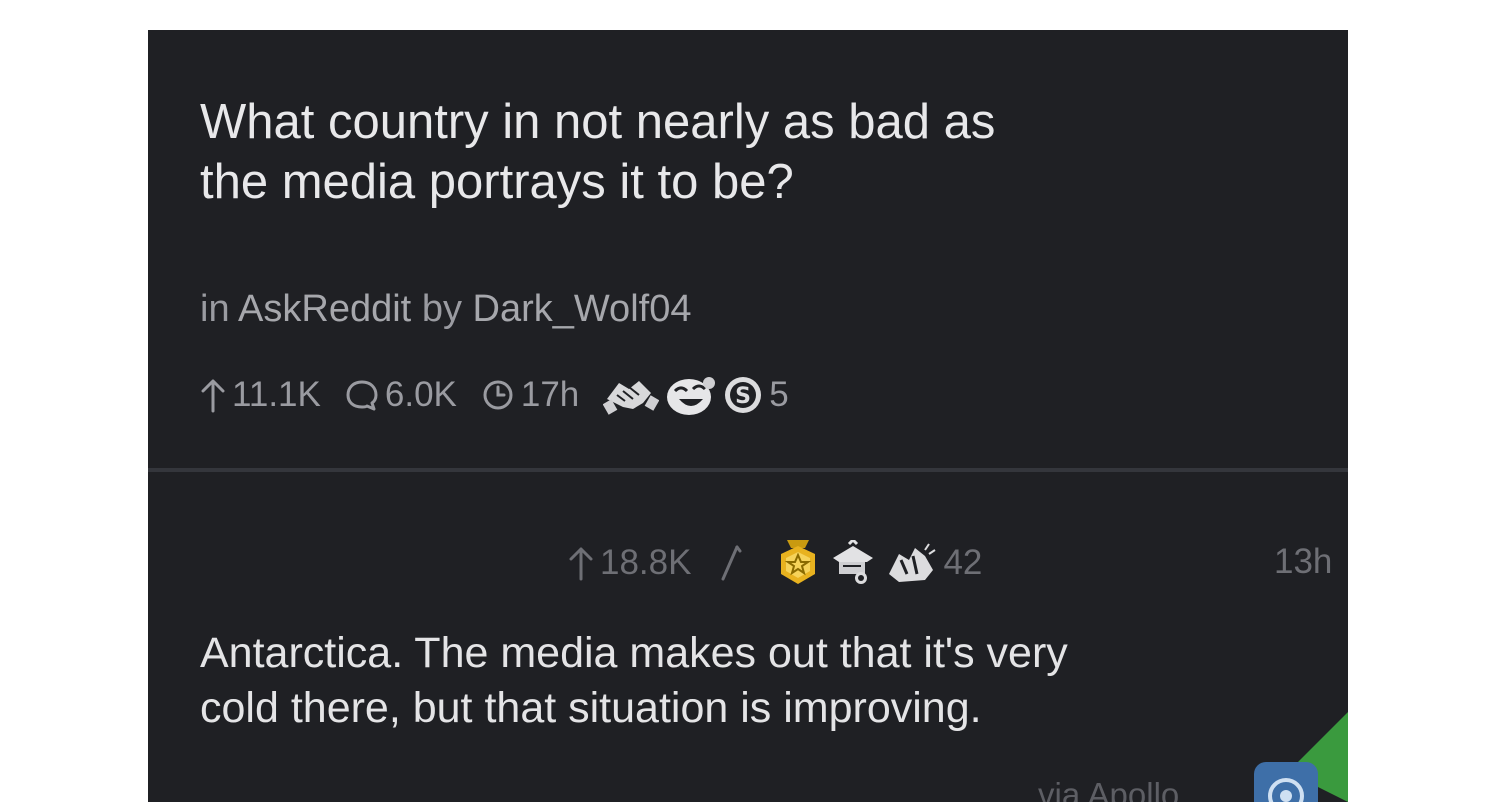 This screenshot has width=1490, height=802. Describe the element at coordinates (853, 562) in the screenshot. I see `knight-helmet-award-icon` at that location.